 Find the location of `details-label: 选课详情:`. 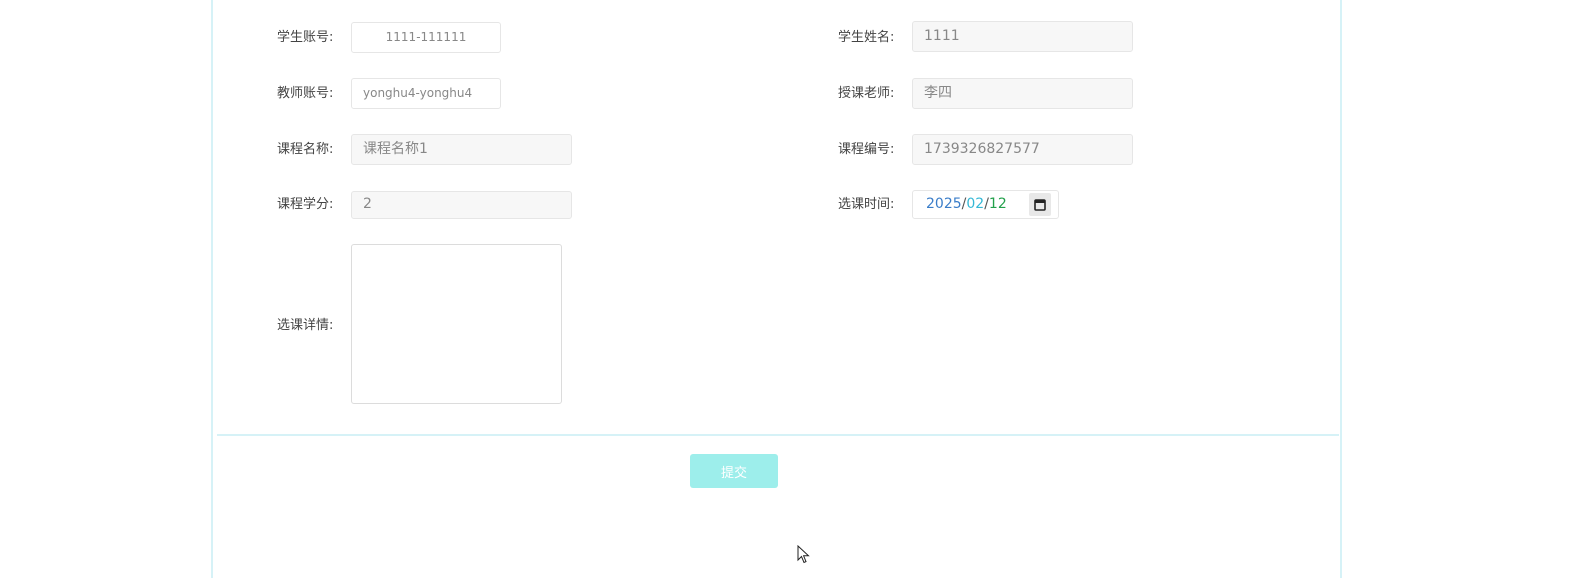

details-label: 选课详情: is located at coordinates (305, 325).